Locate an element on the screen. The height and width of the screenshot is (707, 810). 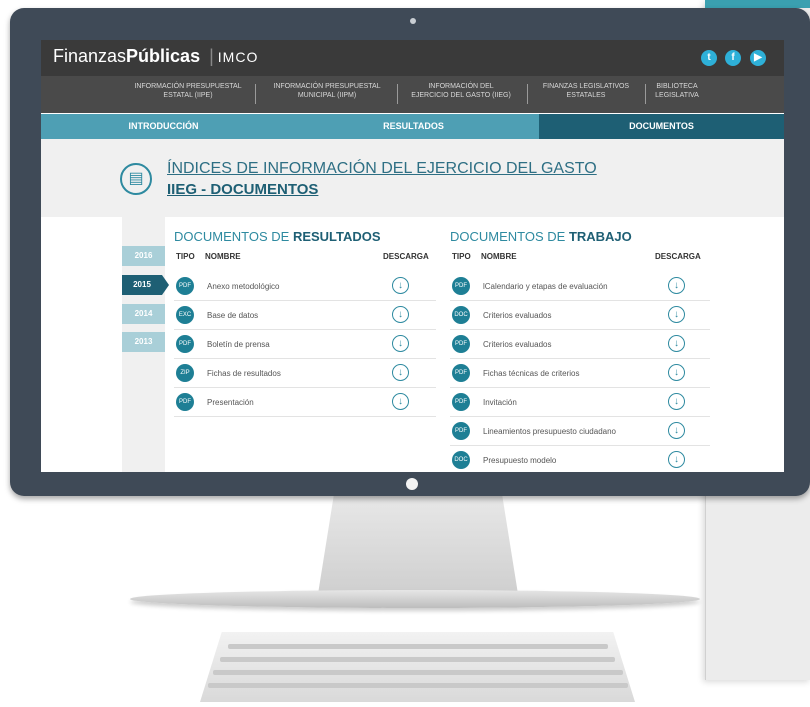
nav-item-biblioteca: BIBLIOTECA LEGISLATIVA is located at coordinates (677, 91).